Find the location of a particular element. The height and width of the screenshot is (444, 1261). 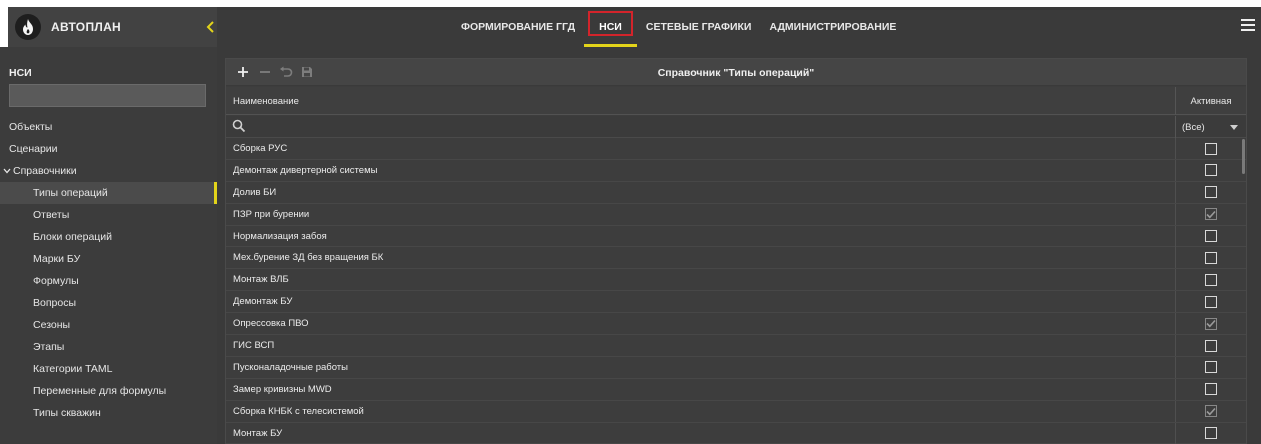

sidebar-item-label: Типы операций is located at coordinates (70, 193).